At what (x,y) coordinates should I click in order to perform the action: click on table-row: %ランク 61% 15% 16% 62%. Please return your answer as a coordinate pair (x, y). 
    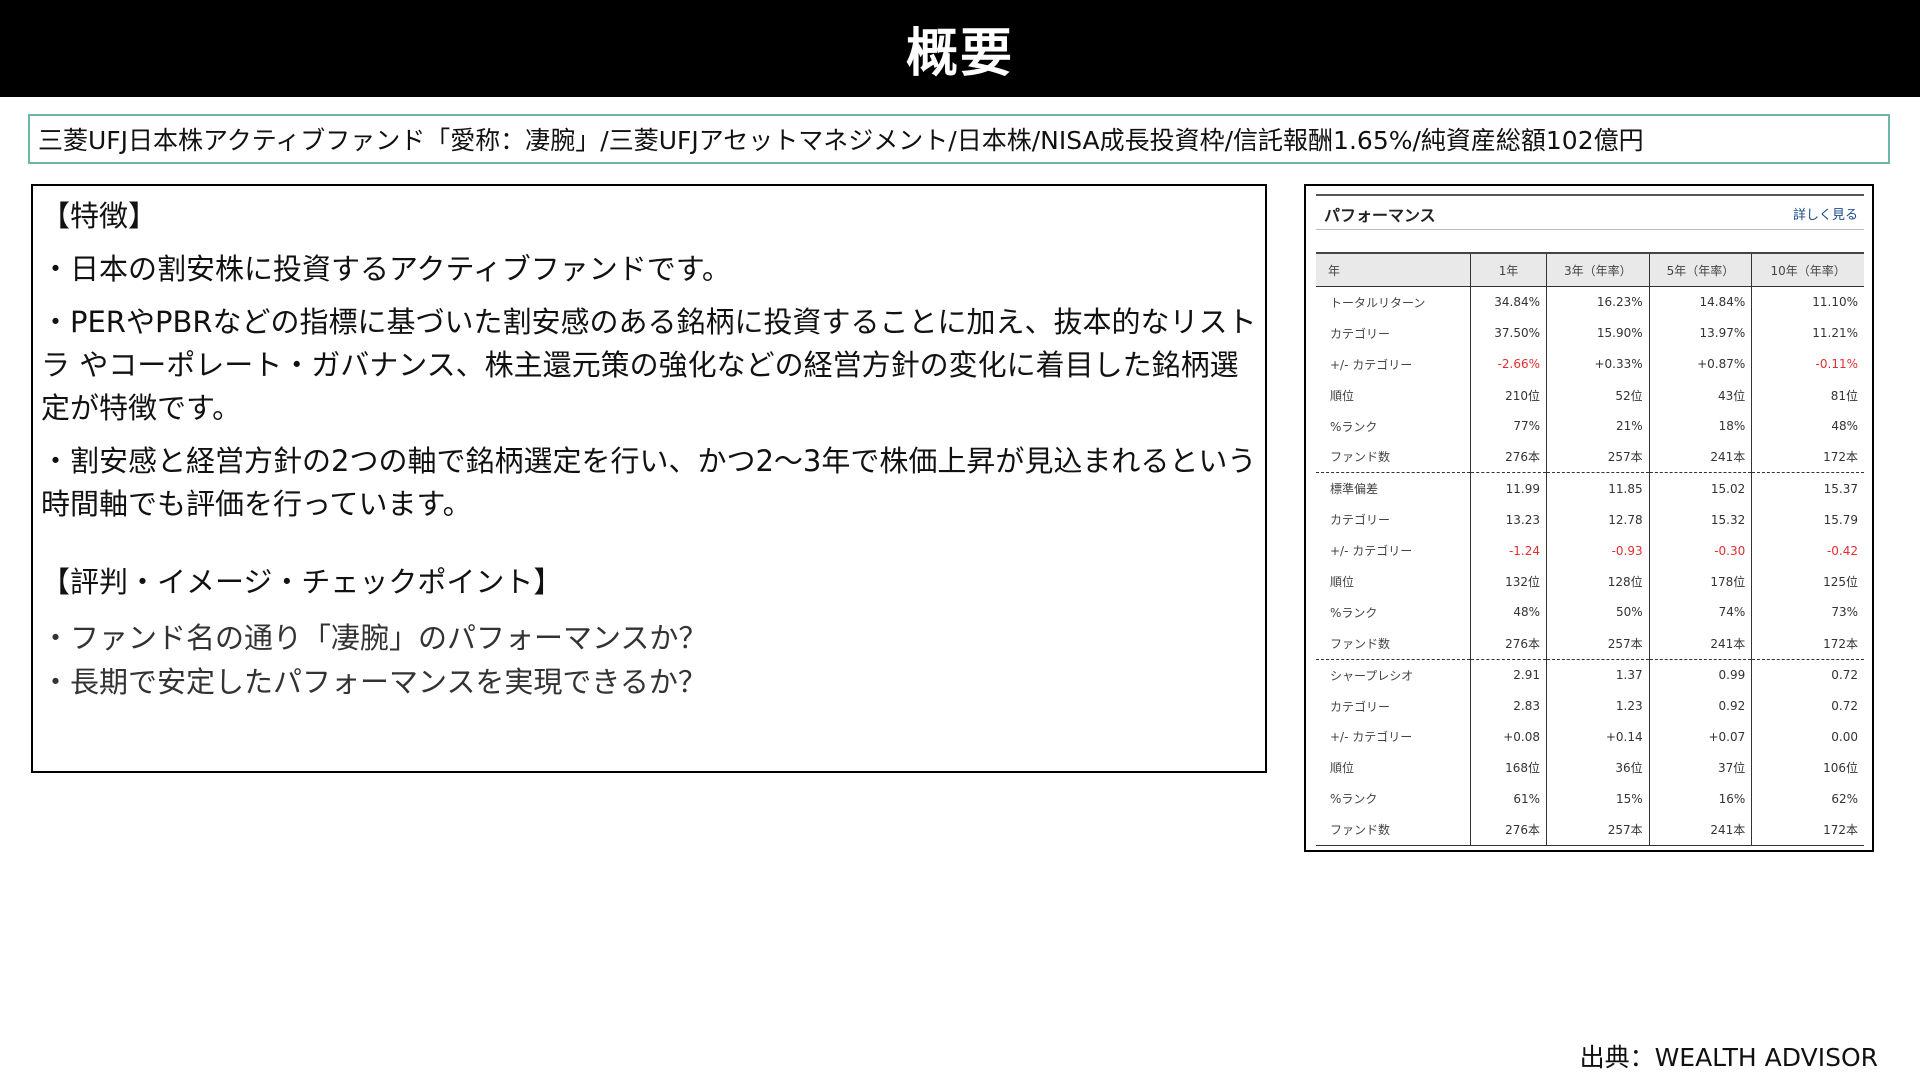
    Looking at the image, I should click on (1590, 799).